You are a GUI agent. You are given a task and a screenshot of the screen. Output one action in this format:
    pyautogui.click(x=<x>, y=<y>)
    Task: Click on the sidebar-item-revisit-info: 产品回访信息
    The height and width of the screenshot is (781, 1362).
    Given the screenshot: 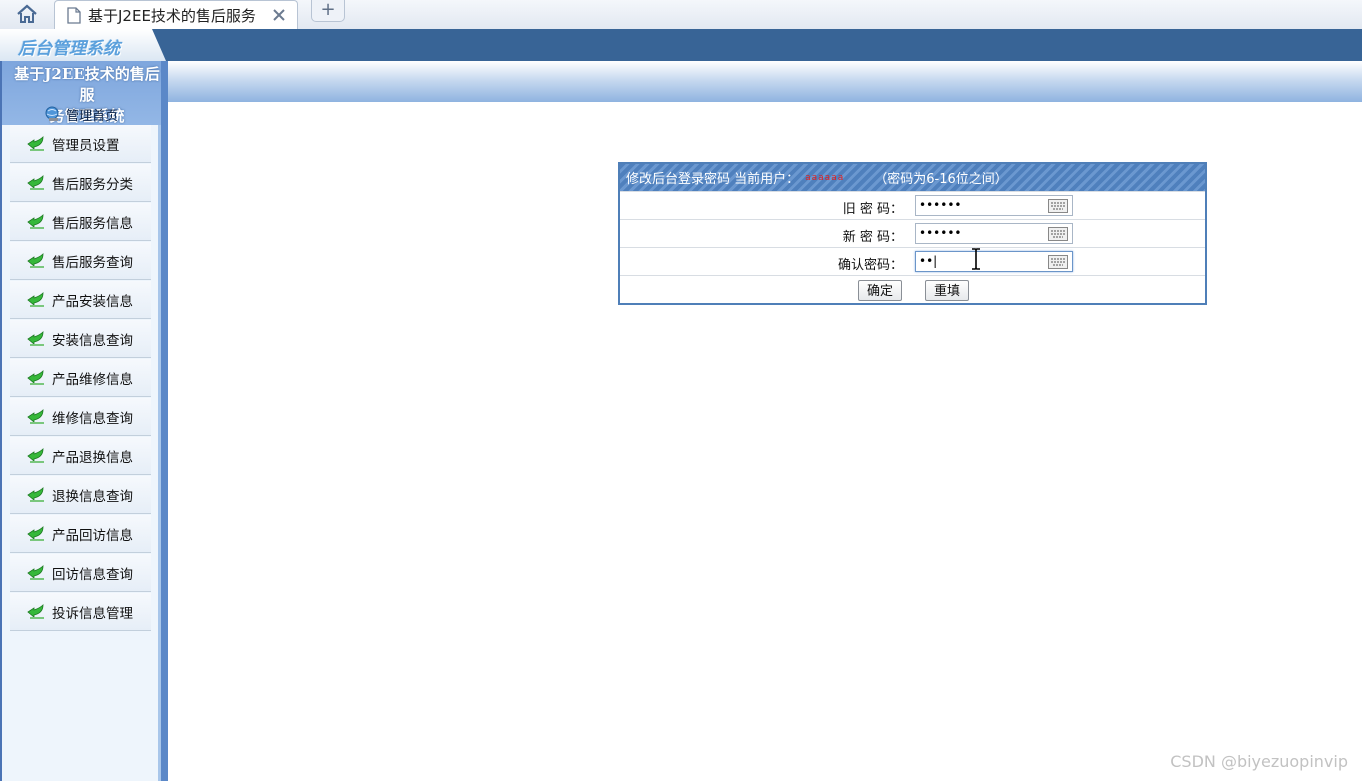 What is the action you would take?
    pyautogui.click(x=80, y=534)
    